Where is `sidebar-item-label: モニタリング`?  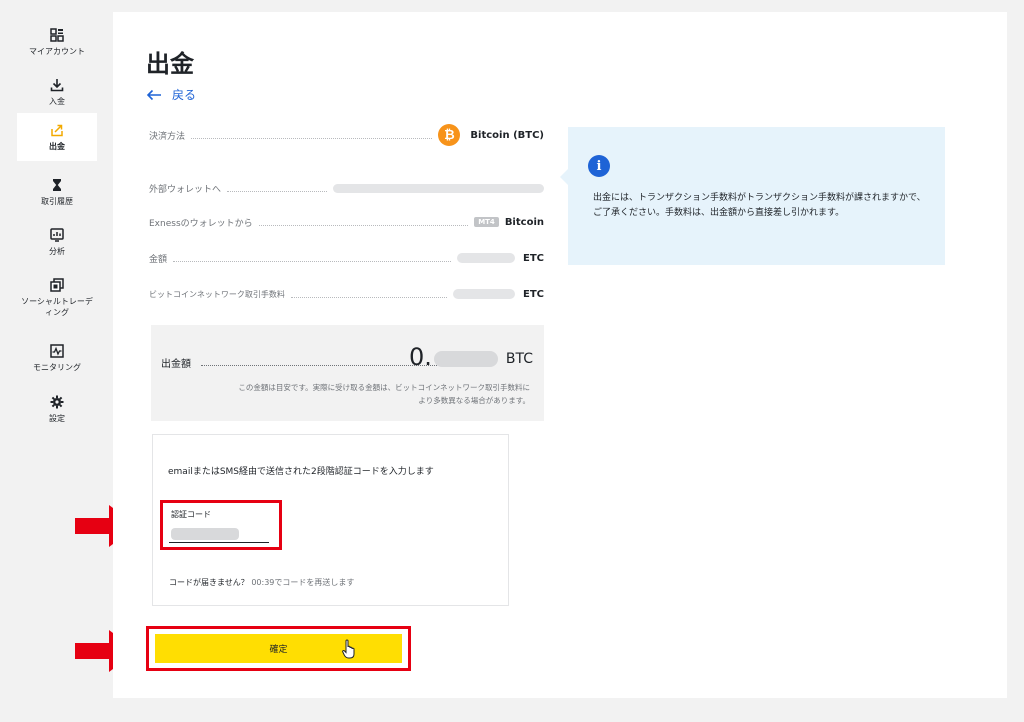 sidebar-item-label: モニタリング is located at coordinates (57, 367).